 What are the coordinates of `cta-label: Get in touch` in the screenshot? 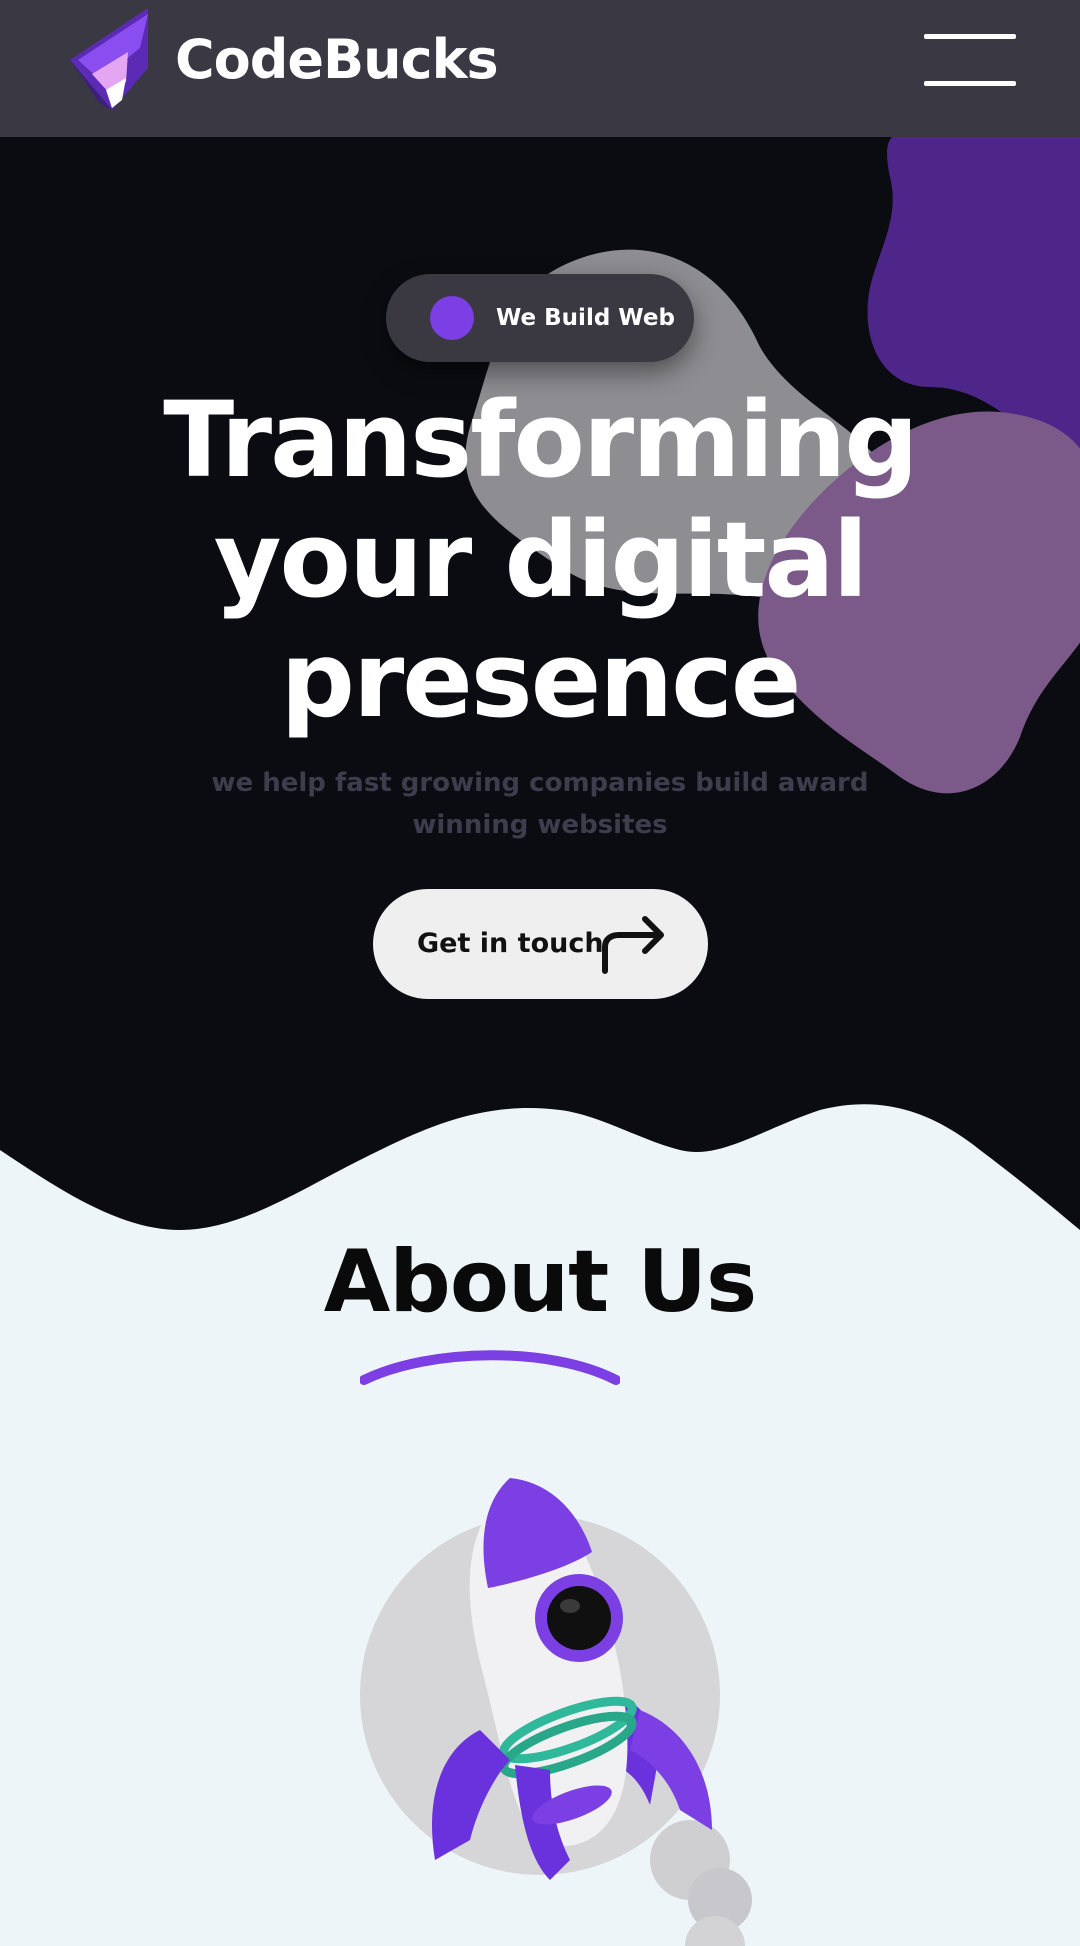 It's located at (510, 943).